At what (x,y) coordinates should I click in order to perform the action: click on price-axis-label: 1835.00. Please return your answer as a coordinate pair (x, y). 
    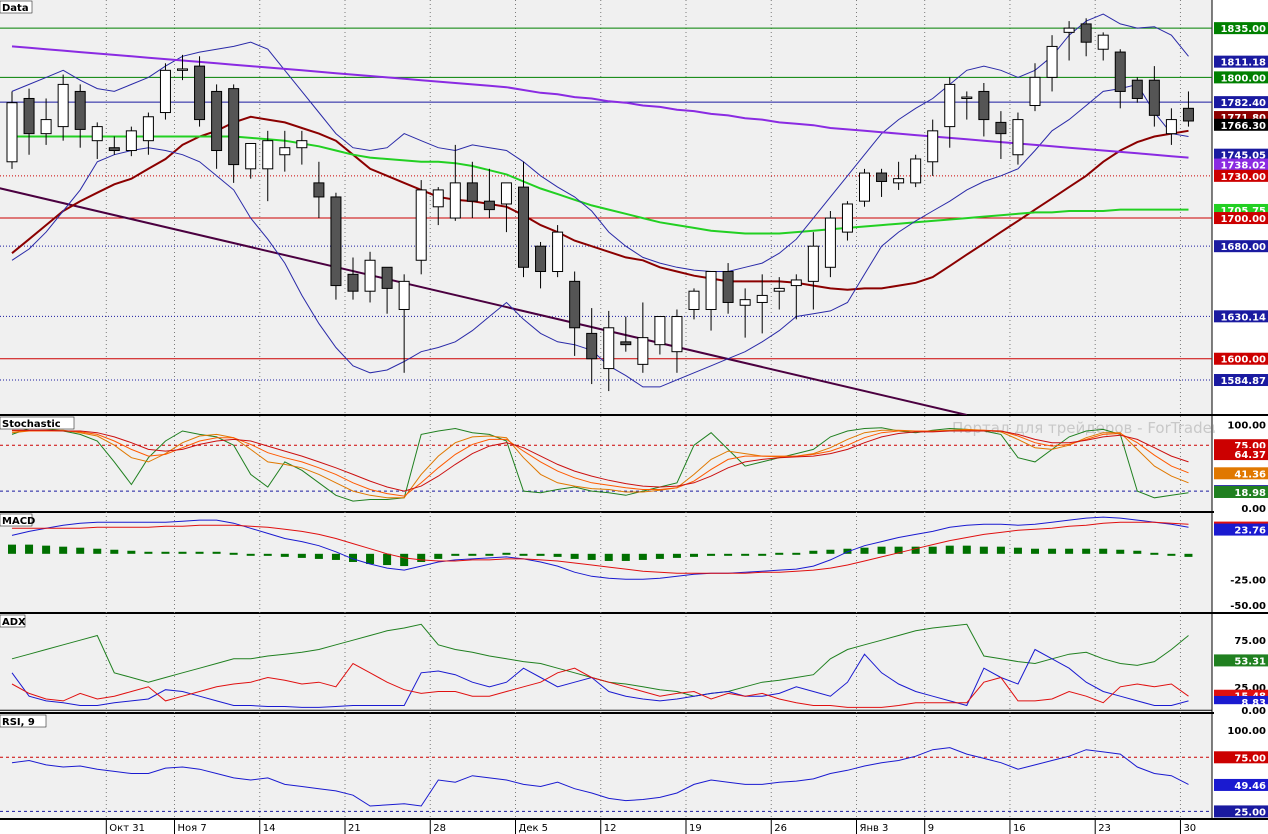
    Looking at the image, I should click on (1241, 28).